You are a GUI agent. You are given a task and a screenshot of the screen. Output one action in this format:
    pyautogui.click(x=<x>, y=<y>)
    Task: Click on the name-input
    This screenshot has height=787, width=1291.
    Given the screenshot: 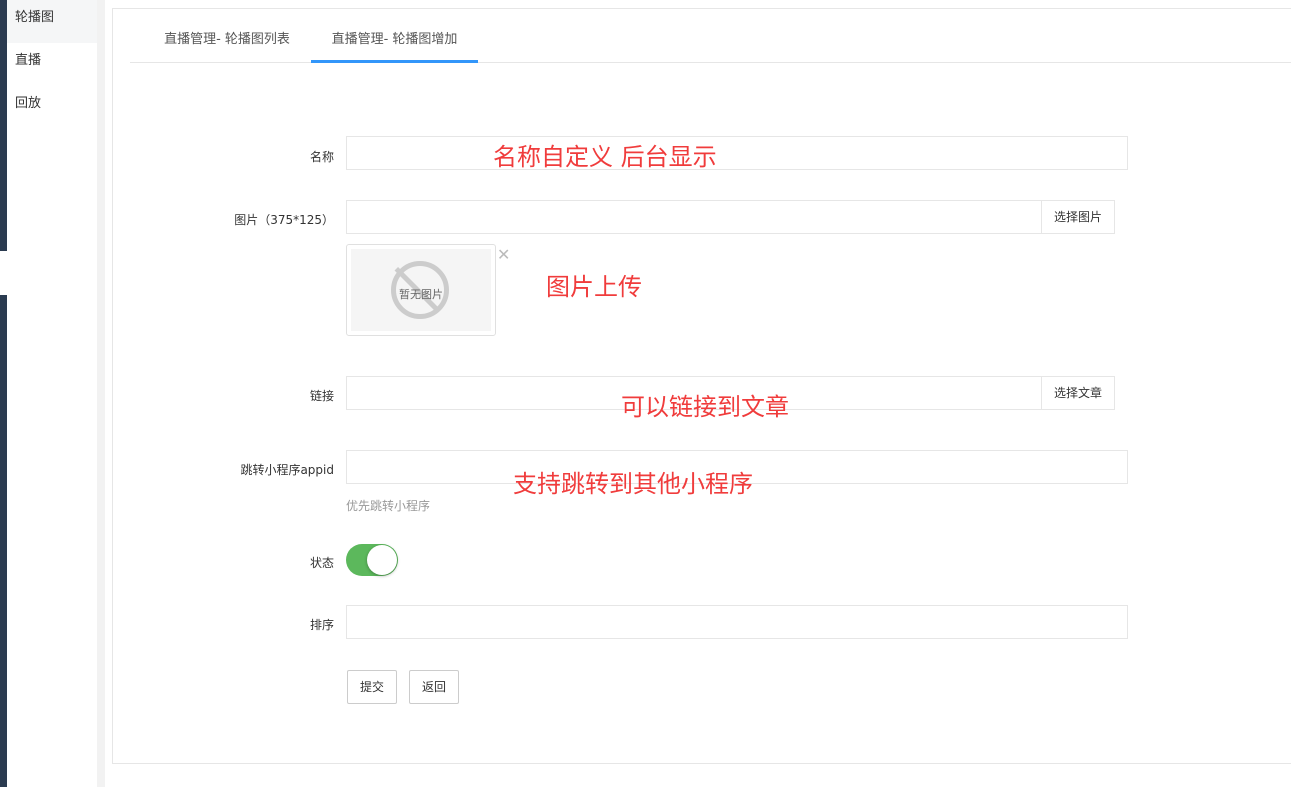 What is the action you would take?
    pyautogui.click(x=737, y=153)
    